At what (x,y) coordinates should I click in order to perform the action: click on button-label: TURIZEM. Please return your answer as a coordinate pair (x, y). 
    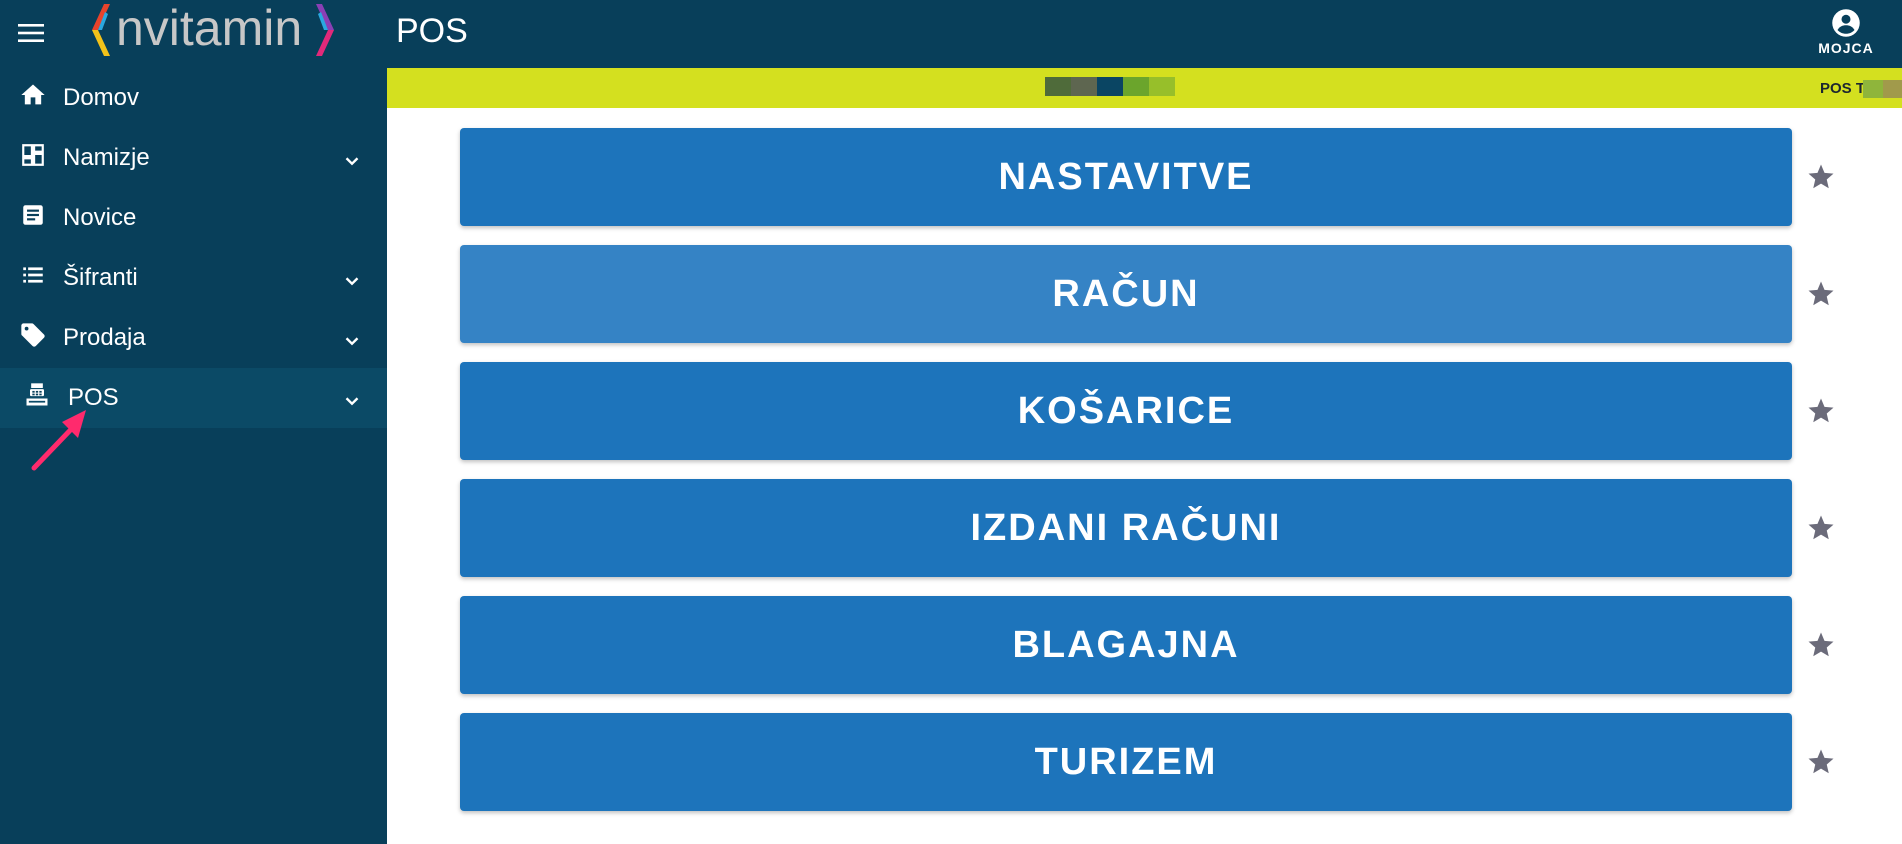
    Looking at the image, I should click on (1126, 761).